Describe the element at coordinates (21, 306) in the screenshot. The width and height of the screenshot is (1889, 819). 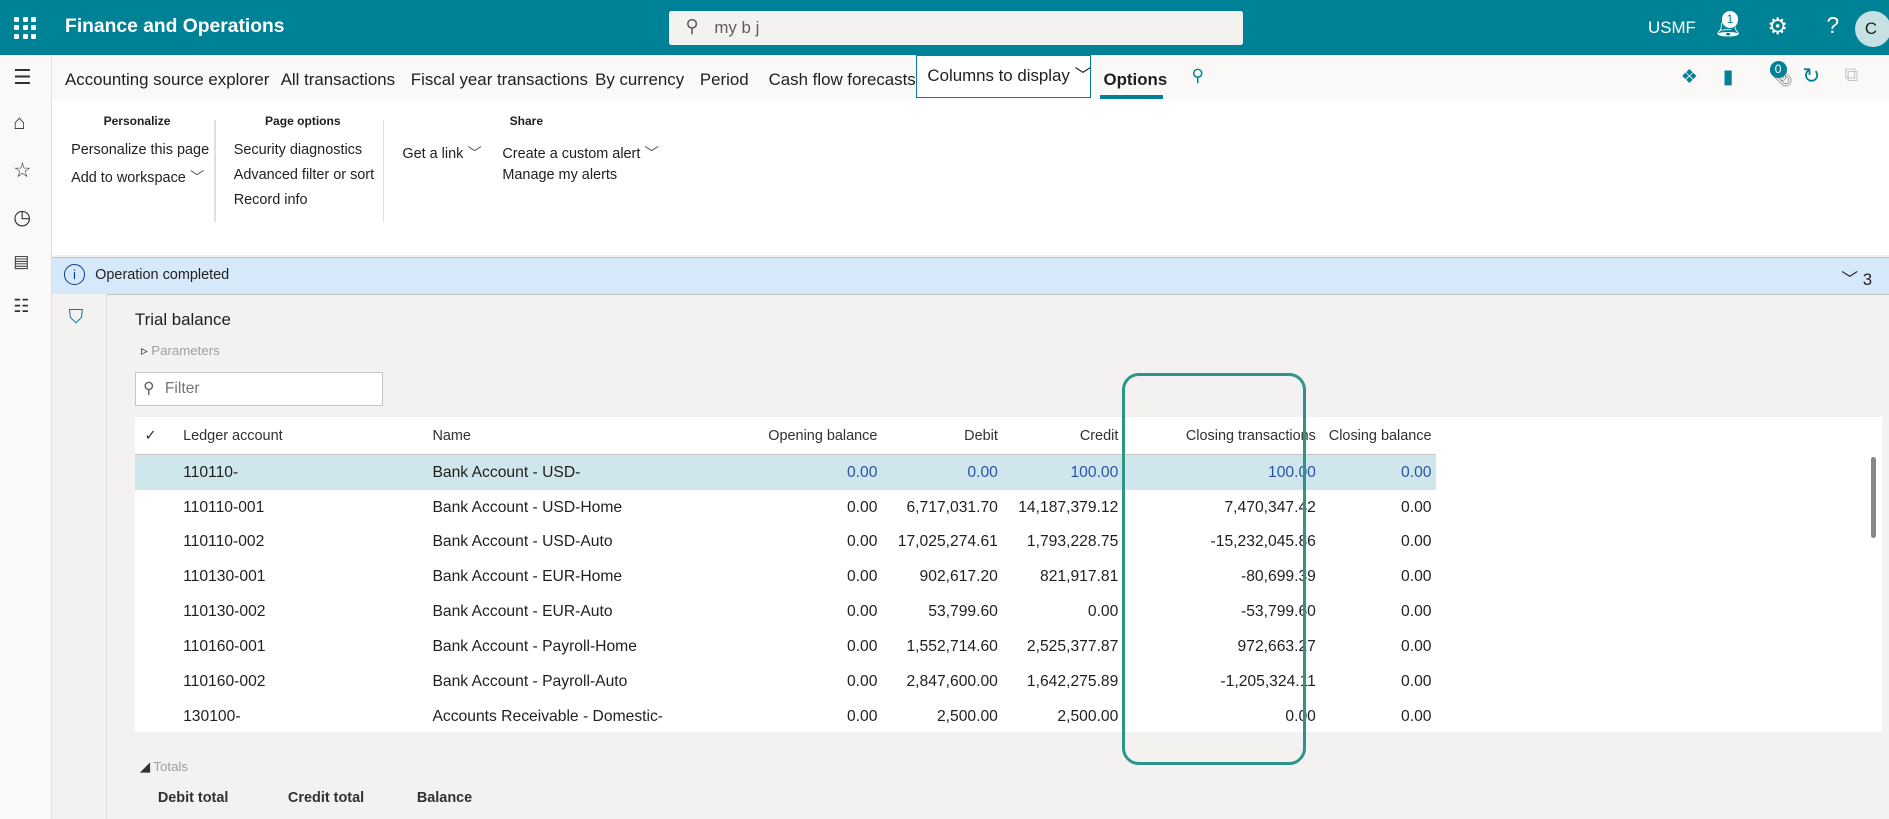
I see `modules-list-icon: ☷` at that location.